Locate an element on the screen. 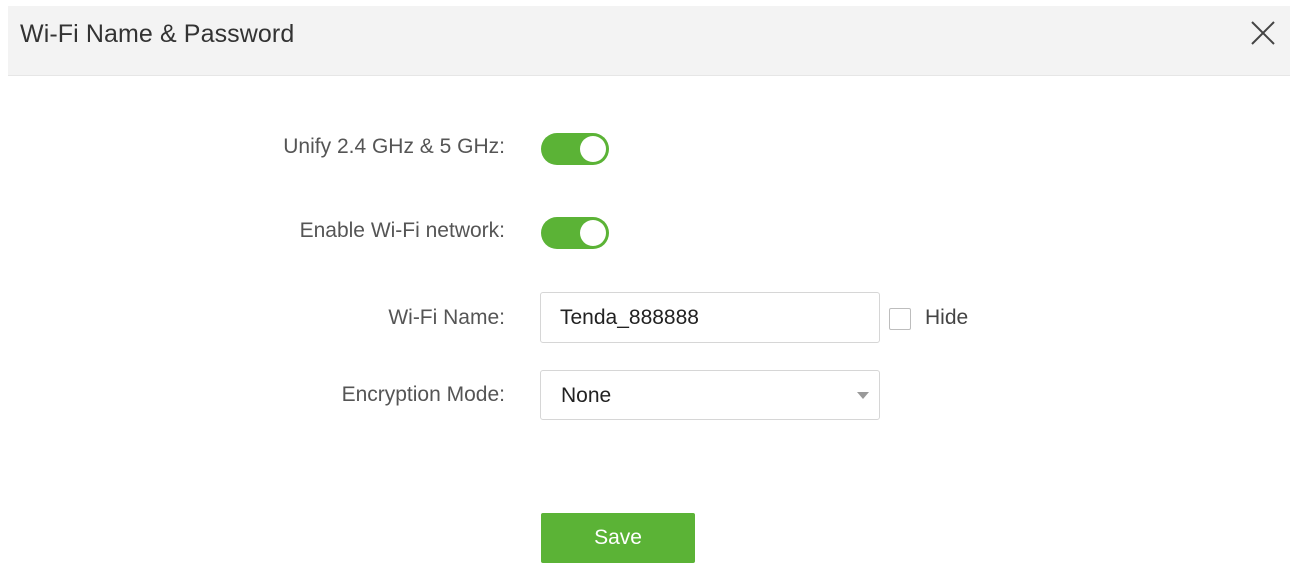 The width and height of the screenshot is (1296, 572). encryption-mode-value: None is located at coordinates (586, 395).